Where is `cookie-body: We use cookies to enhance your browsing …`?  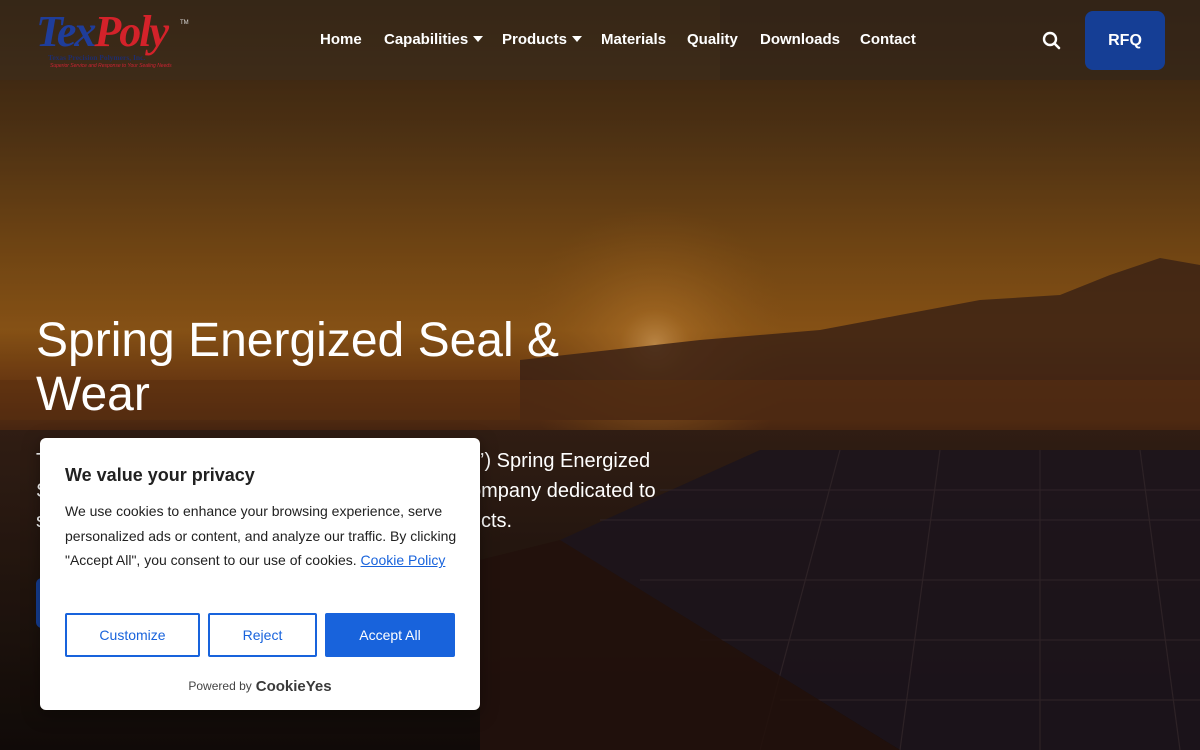
cookie-body: We use cookies to enhance your browsing … is located at coordinates (262, 536).